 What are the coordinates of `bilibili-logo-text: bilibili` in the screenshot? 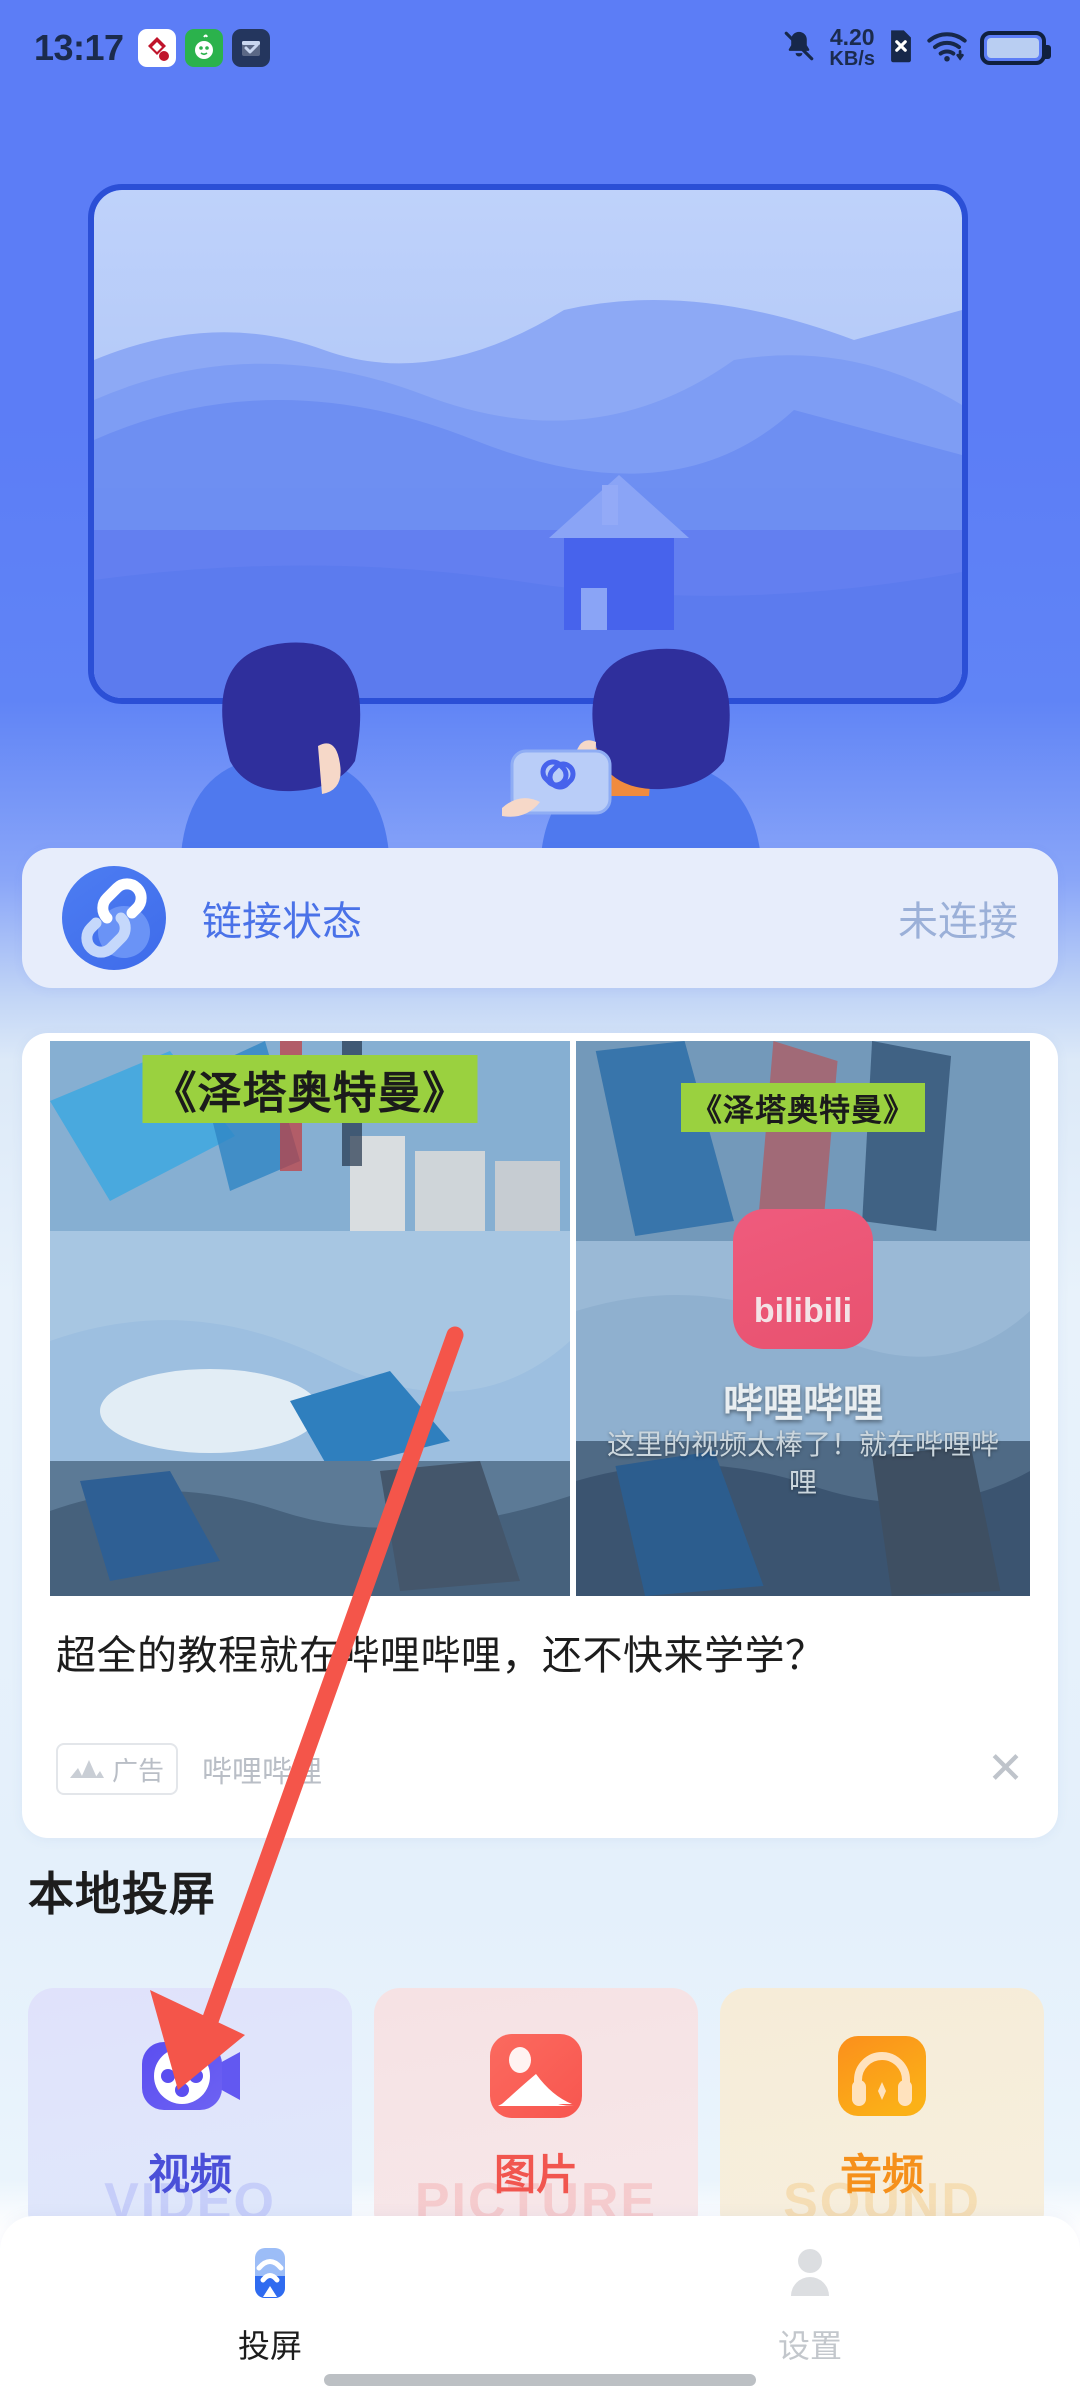 It's located at (803, 1311).